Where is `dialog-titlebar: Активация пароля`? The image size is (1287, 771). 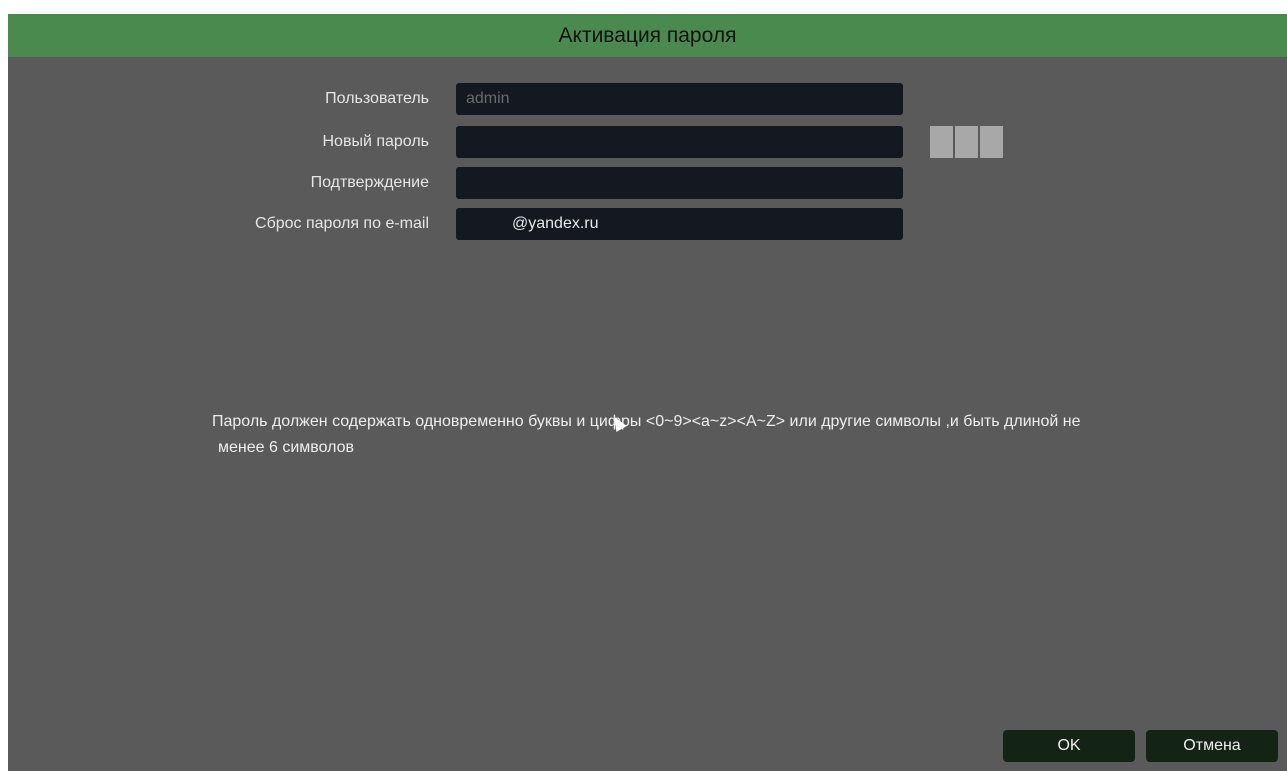
dialog-titlebar: Активация пароля is located at coordinates (647, 35).